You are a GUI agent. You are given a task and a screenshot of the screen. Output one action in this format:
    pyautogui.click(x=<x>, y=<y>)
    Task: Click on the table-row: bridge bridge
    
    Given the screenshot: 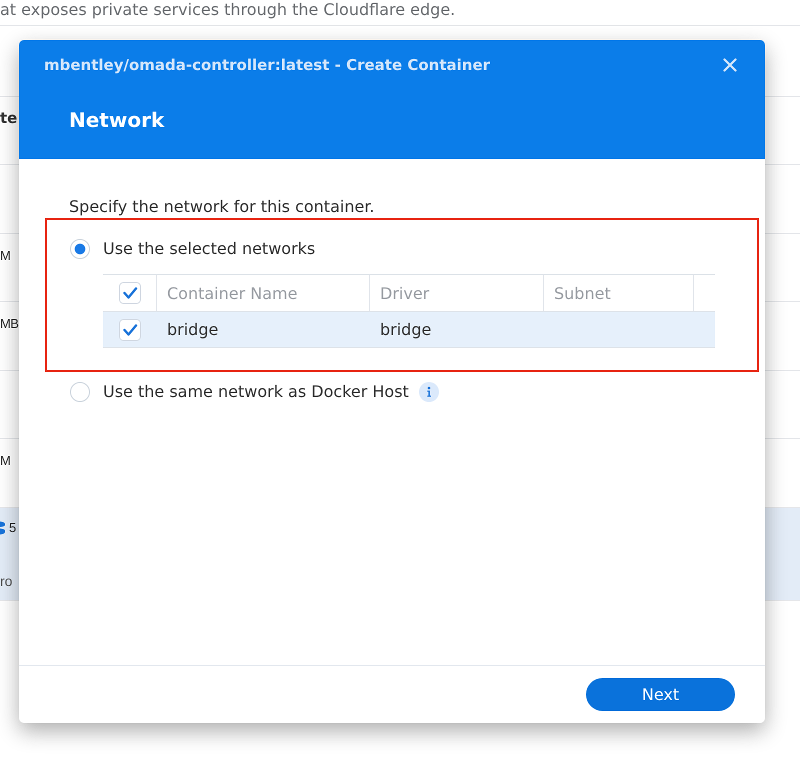 What is the action you would take?
    pyautogui.click(x=409, y=329)
    